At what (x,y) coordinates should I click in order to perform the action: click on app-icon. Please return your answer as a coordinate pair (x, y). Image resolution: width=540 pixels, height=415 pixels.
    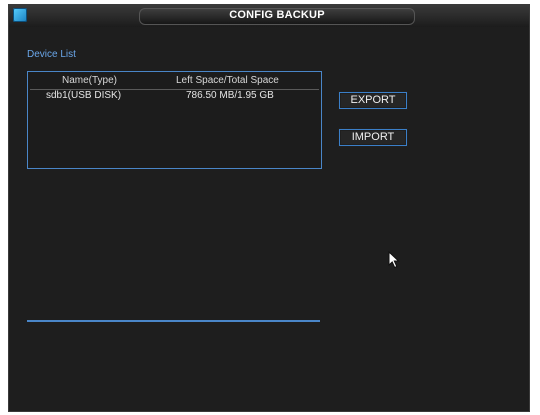
    Looking at the image, I should click on (20, 15).